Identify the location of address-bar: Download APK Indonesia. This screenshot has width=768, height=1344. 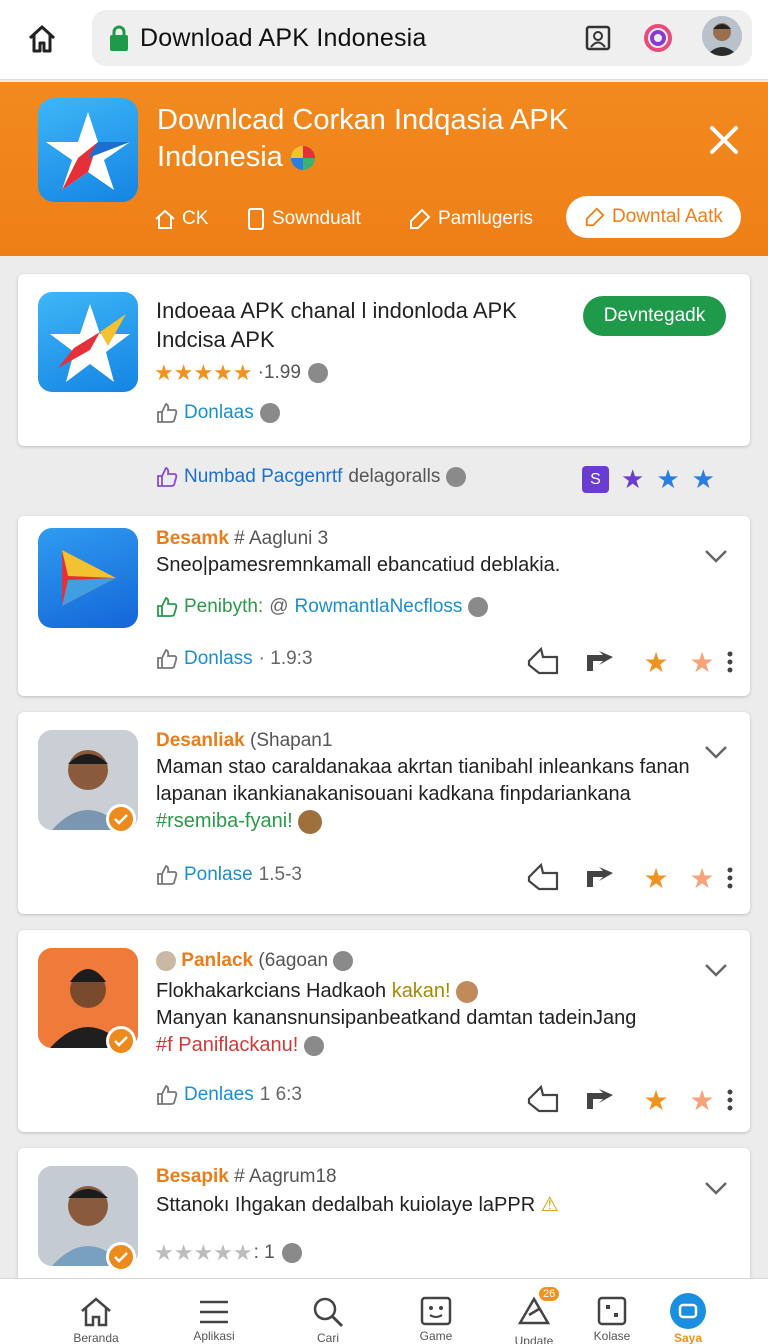
(422, 38).